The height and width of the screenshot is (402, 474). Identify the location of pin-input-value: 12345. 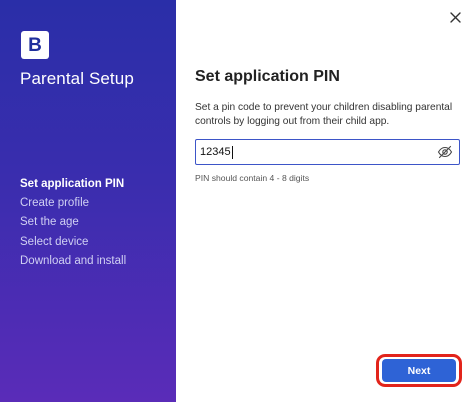
(215, 152).